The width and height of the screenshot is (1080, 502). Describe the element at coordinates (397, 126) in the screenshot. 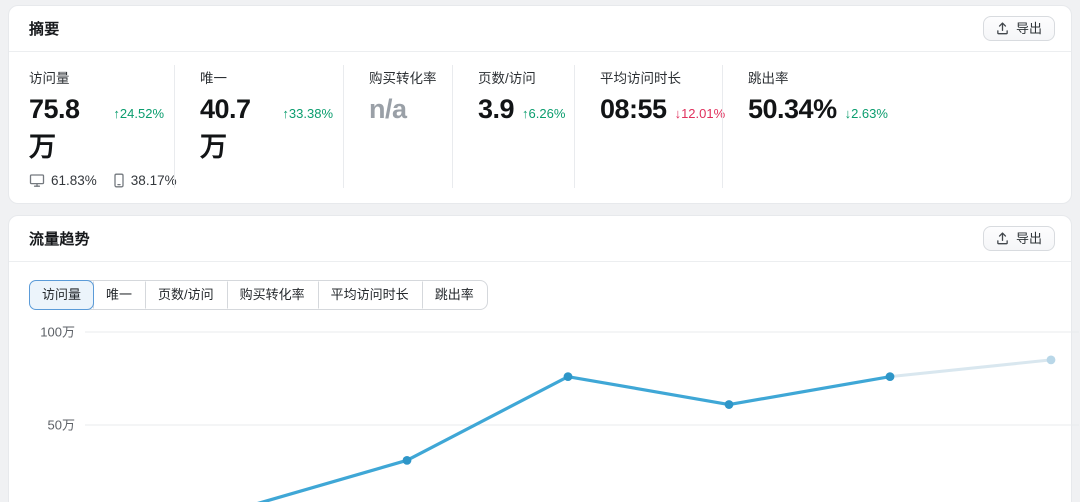

I see `metric-purchase-conversion: 购买转化率 n/a` at that location.